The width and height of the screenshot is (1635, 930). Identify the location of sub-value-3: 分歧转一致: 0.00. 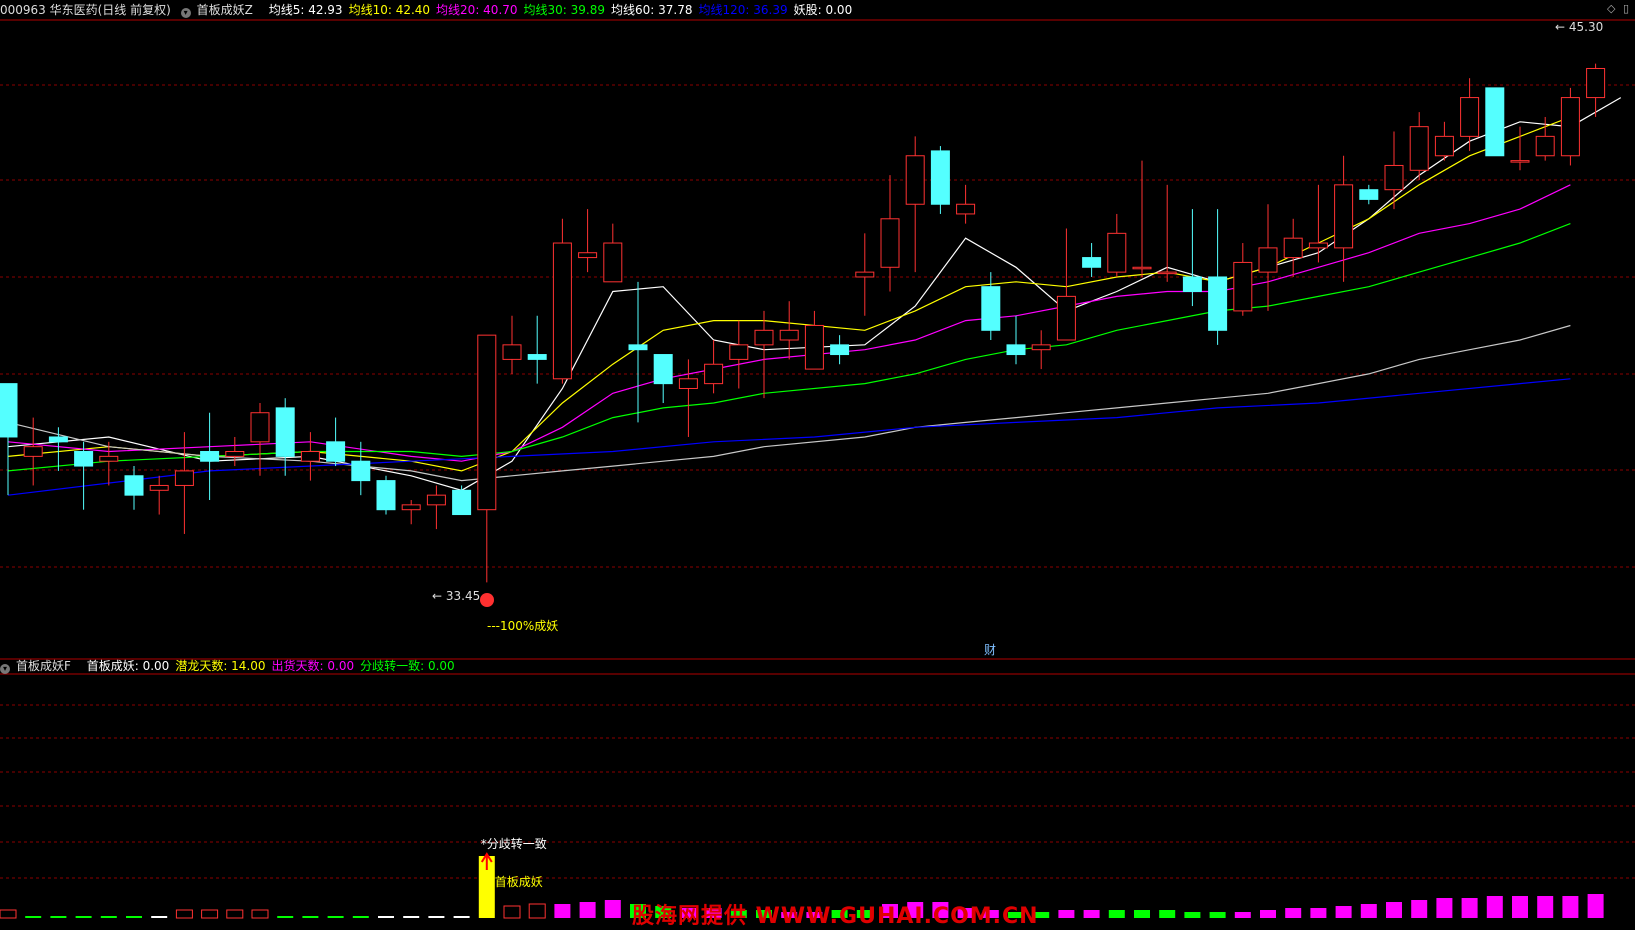
(407, 666).